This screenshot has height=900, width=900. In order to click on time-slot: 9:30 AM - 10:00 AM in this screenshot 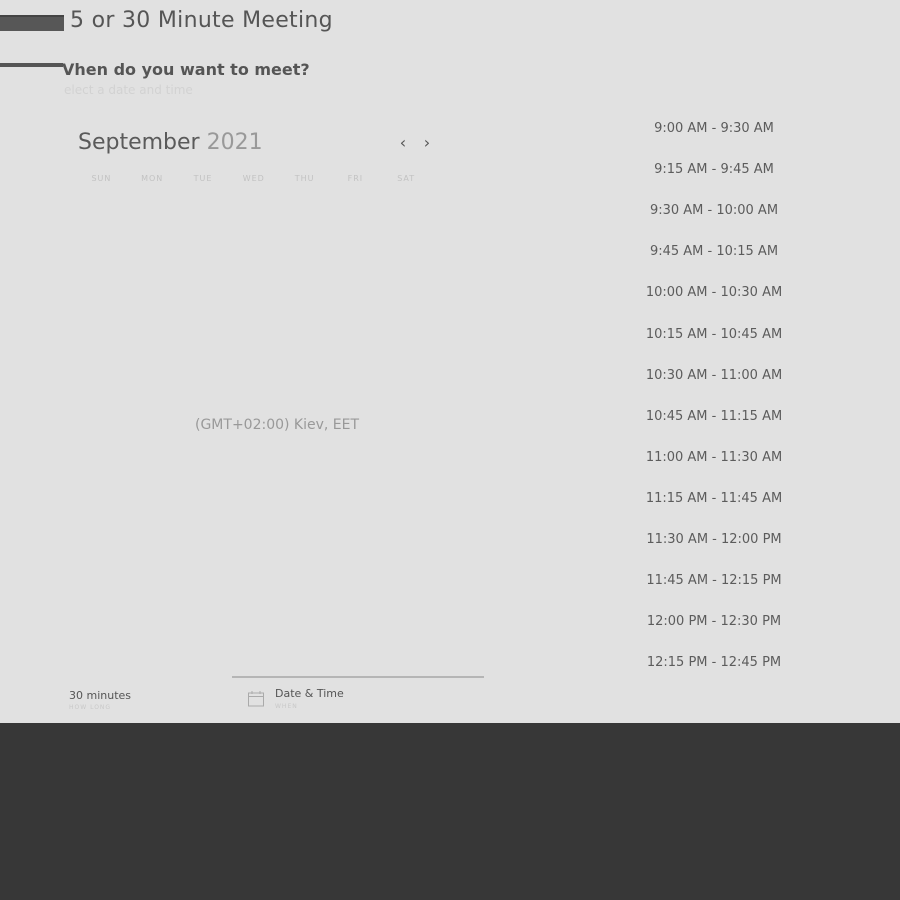, I will do `click(714, 210)`.